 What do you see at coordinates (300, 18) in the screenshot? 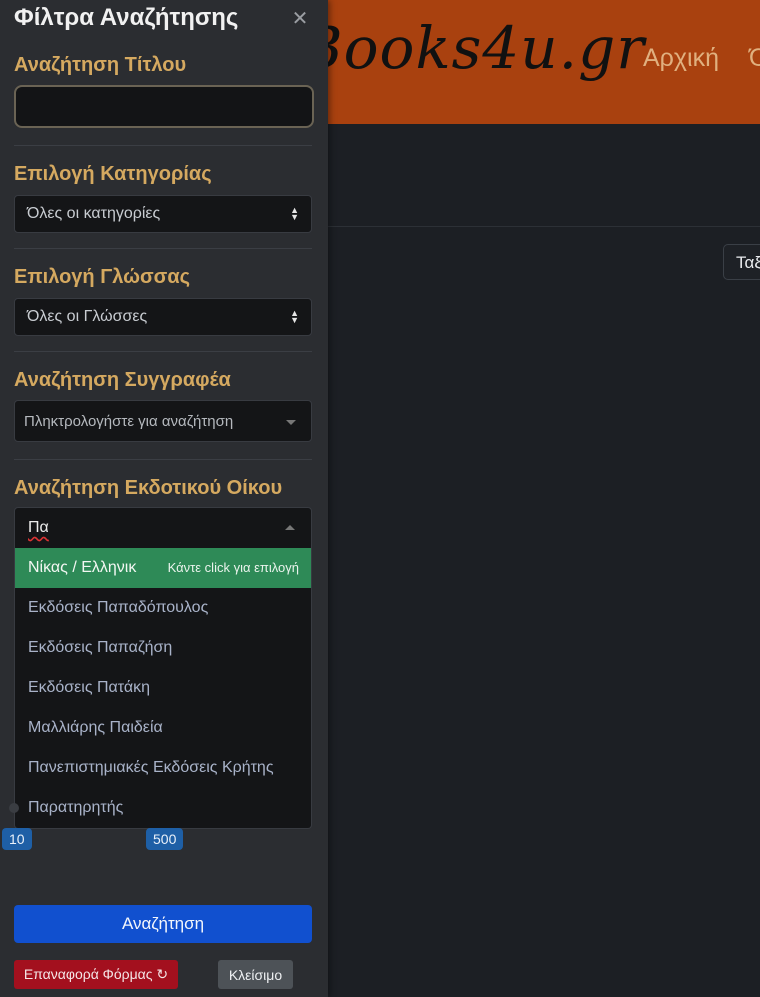
I see `close-icon: ✕` at bounding box center [300, 18].